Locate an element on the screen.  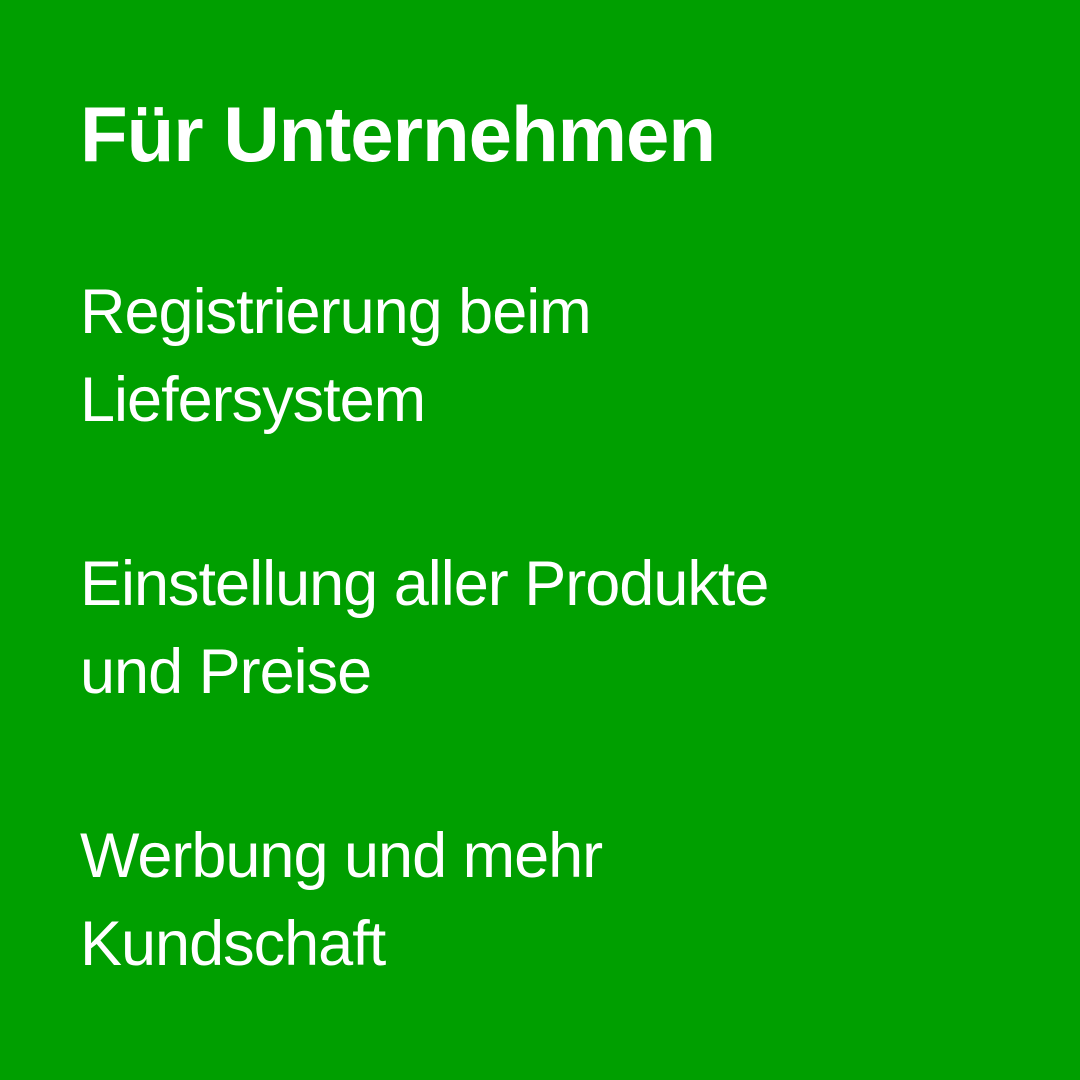
benefit-line: Registrierung beim is located at coordinates (336, 312).